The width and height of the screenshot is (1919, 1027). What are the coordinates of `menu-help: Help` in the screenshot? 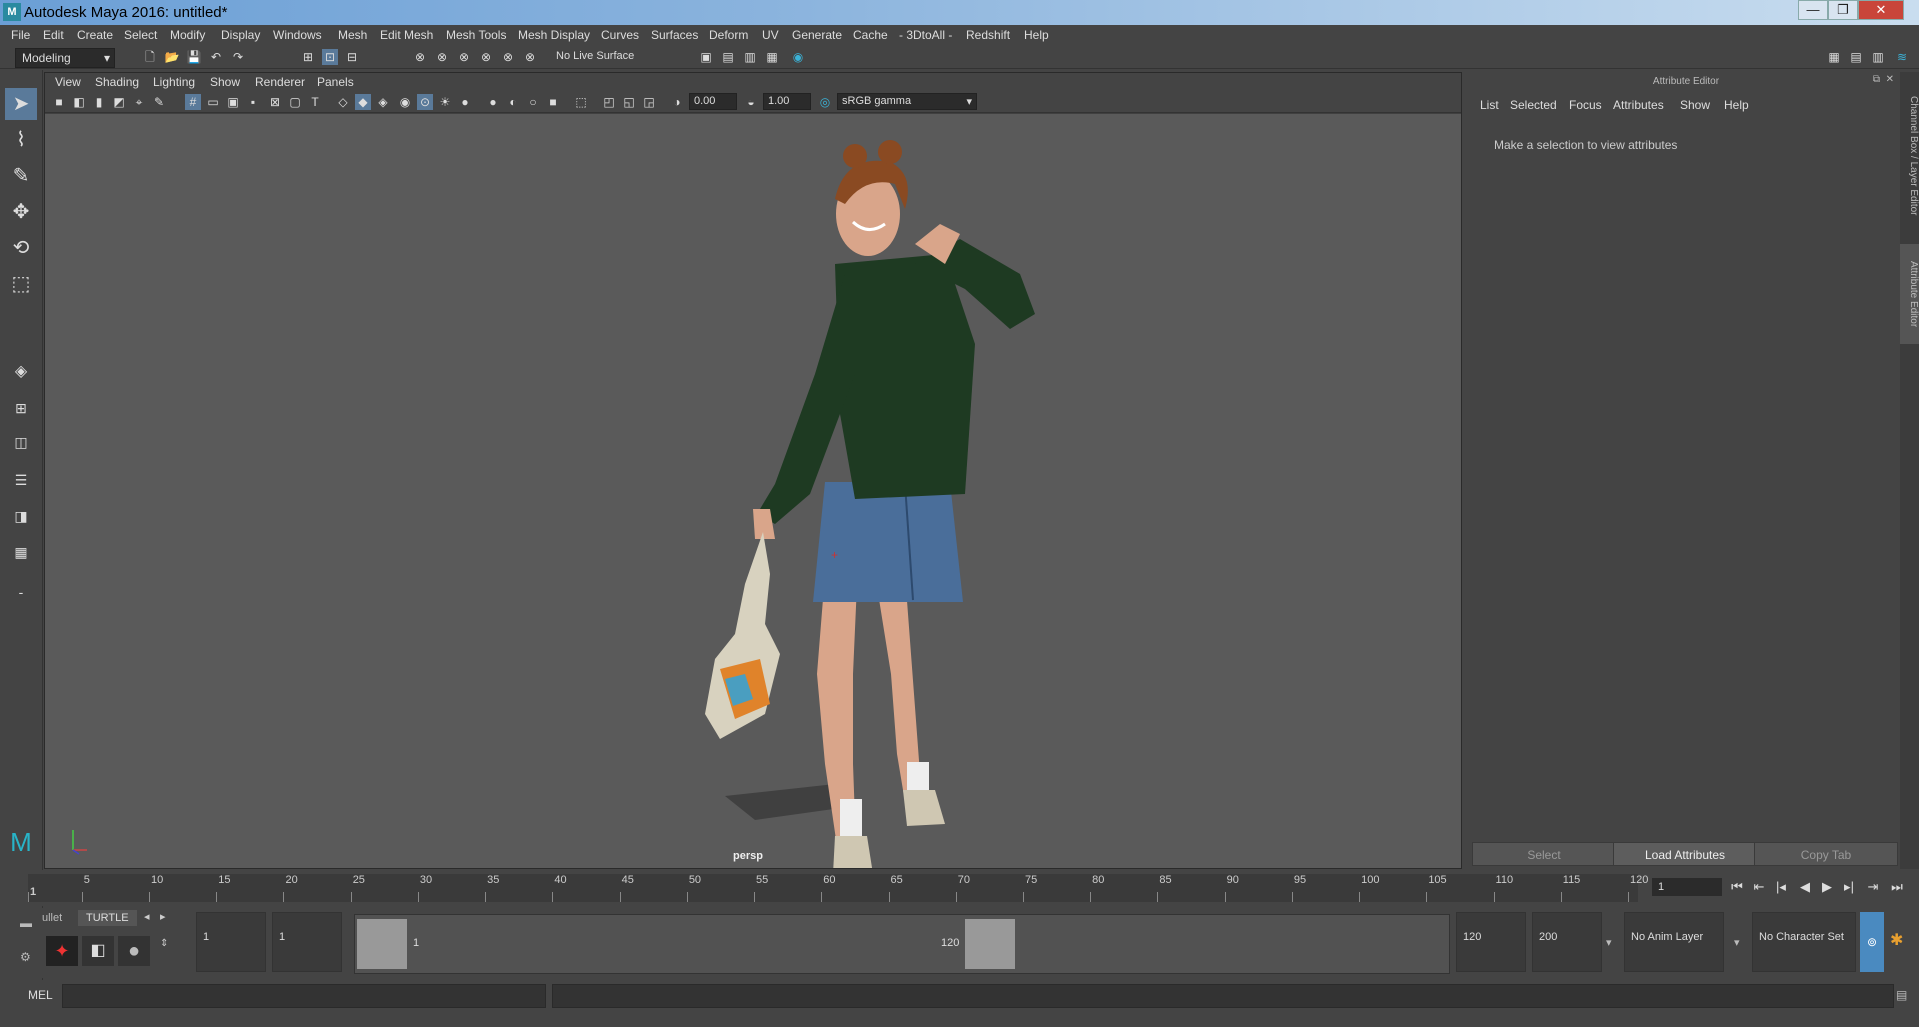 It's located at (1036, 35).